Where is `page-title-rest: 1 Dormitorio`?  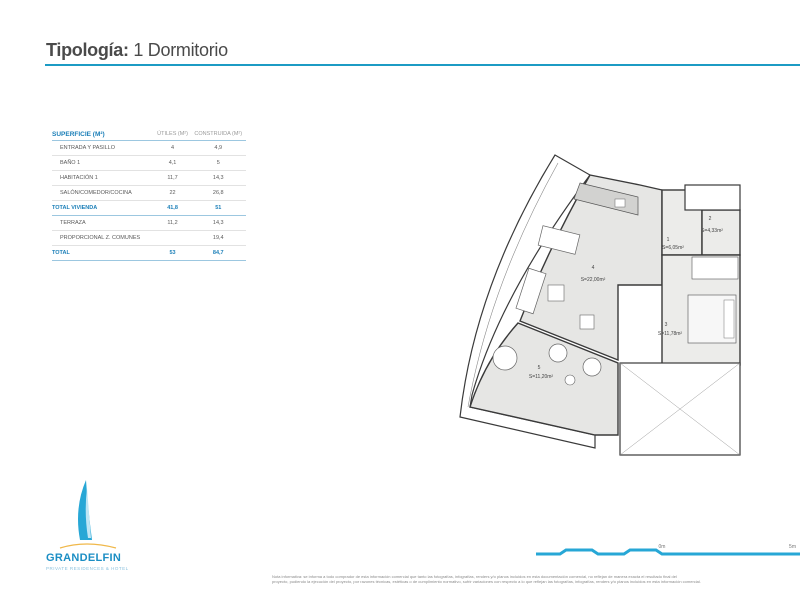 page-title-rest: 1 Dormitorio is located at coordinates (180, 50).